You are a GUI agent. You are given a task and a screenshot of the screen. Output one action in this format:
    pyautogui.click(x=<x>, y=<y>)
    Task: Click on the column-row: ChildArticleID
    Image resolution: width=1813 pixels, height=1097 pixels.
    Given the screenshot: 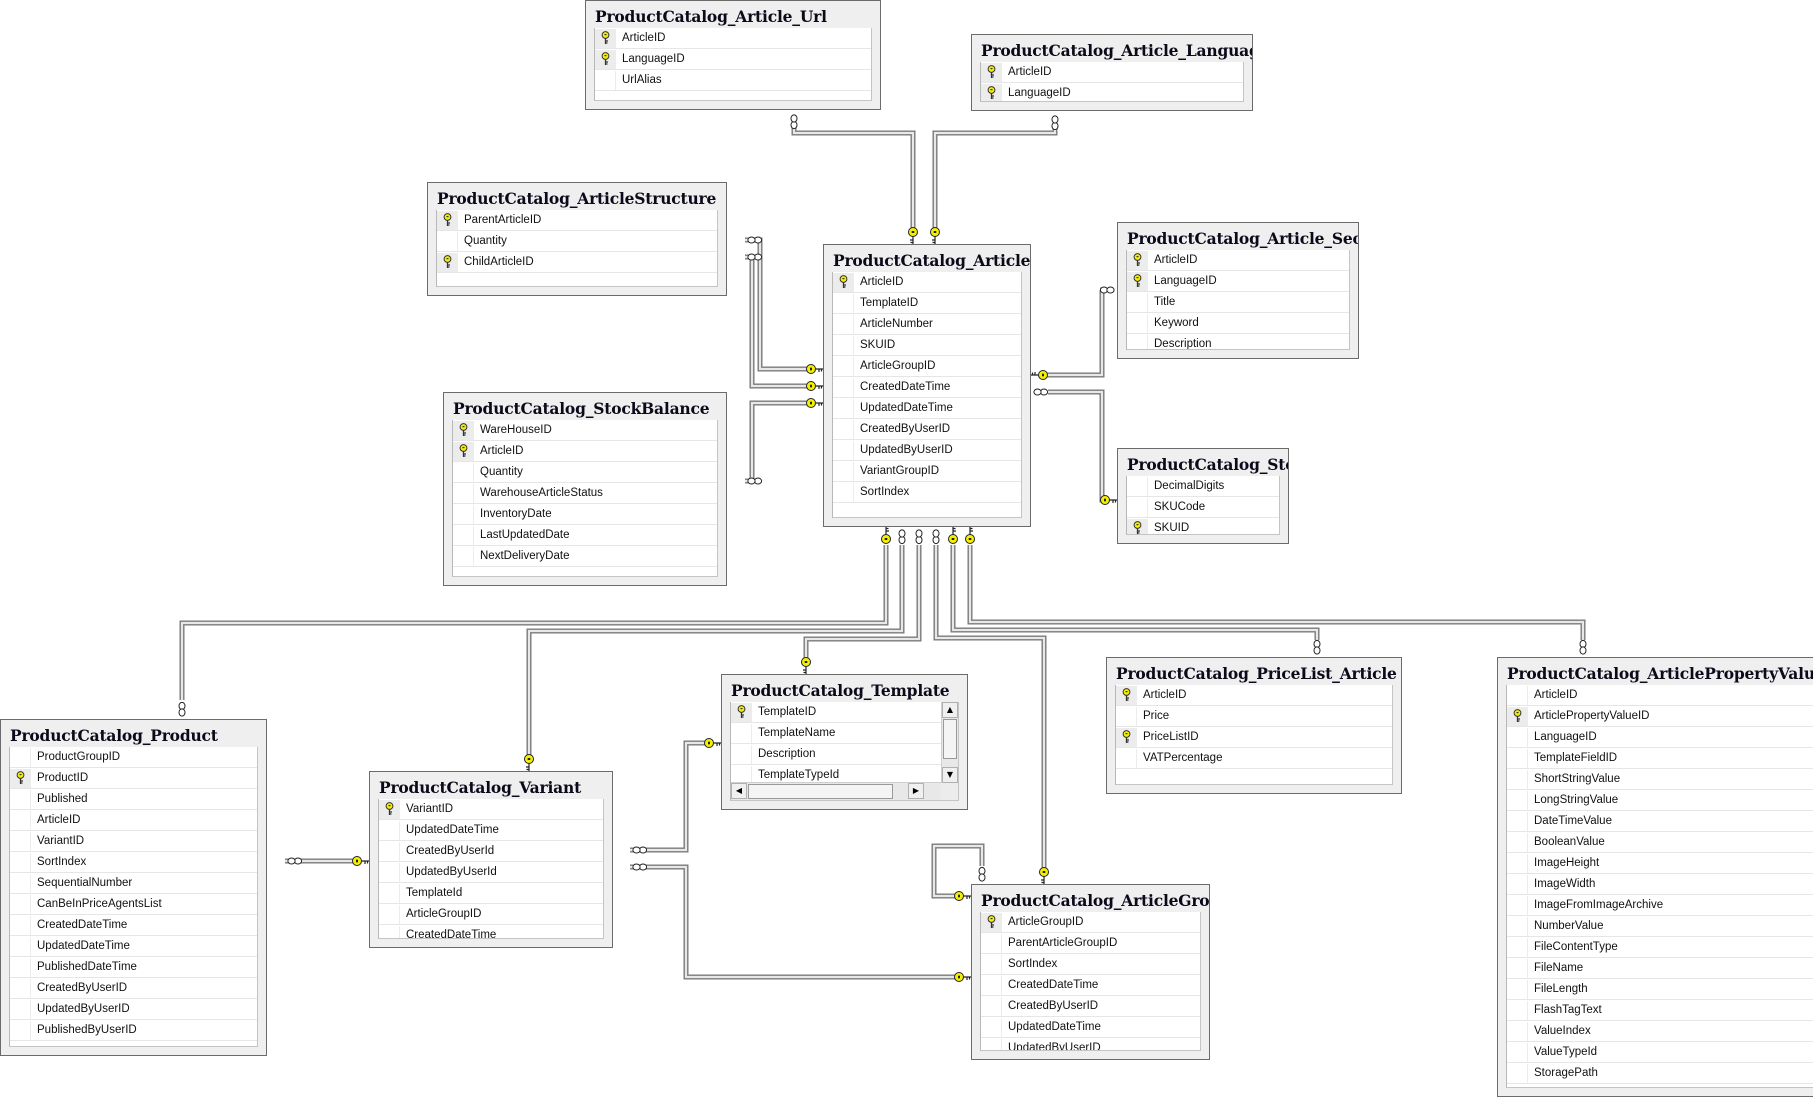 What is the action you would take?
    pyautogui.click(x=577, y=262)
    